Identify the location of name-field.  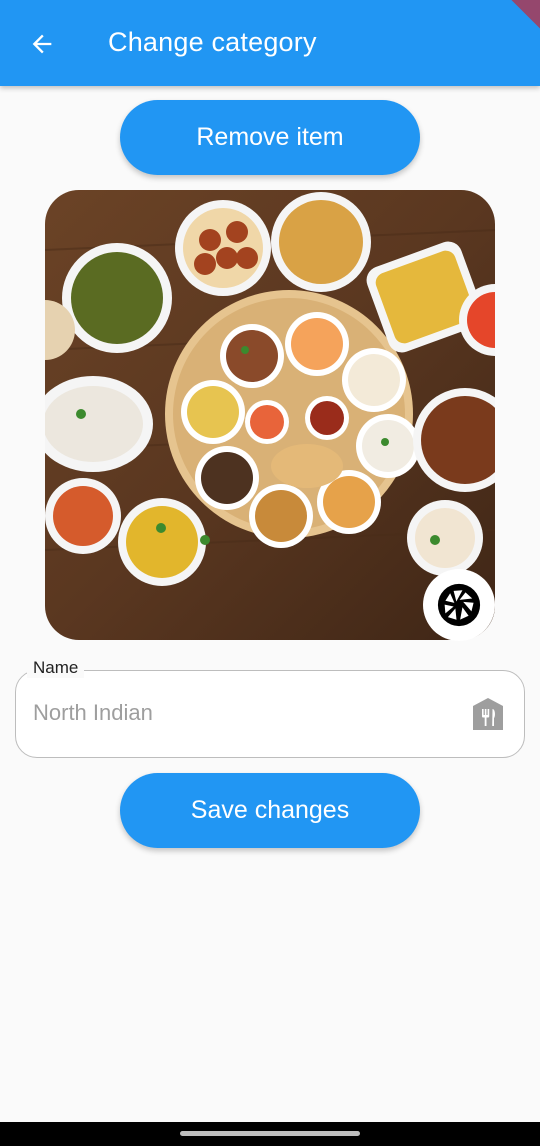
(270, 714).